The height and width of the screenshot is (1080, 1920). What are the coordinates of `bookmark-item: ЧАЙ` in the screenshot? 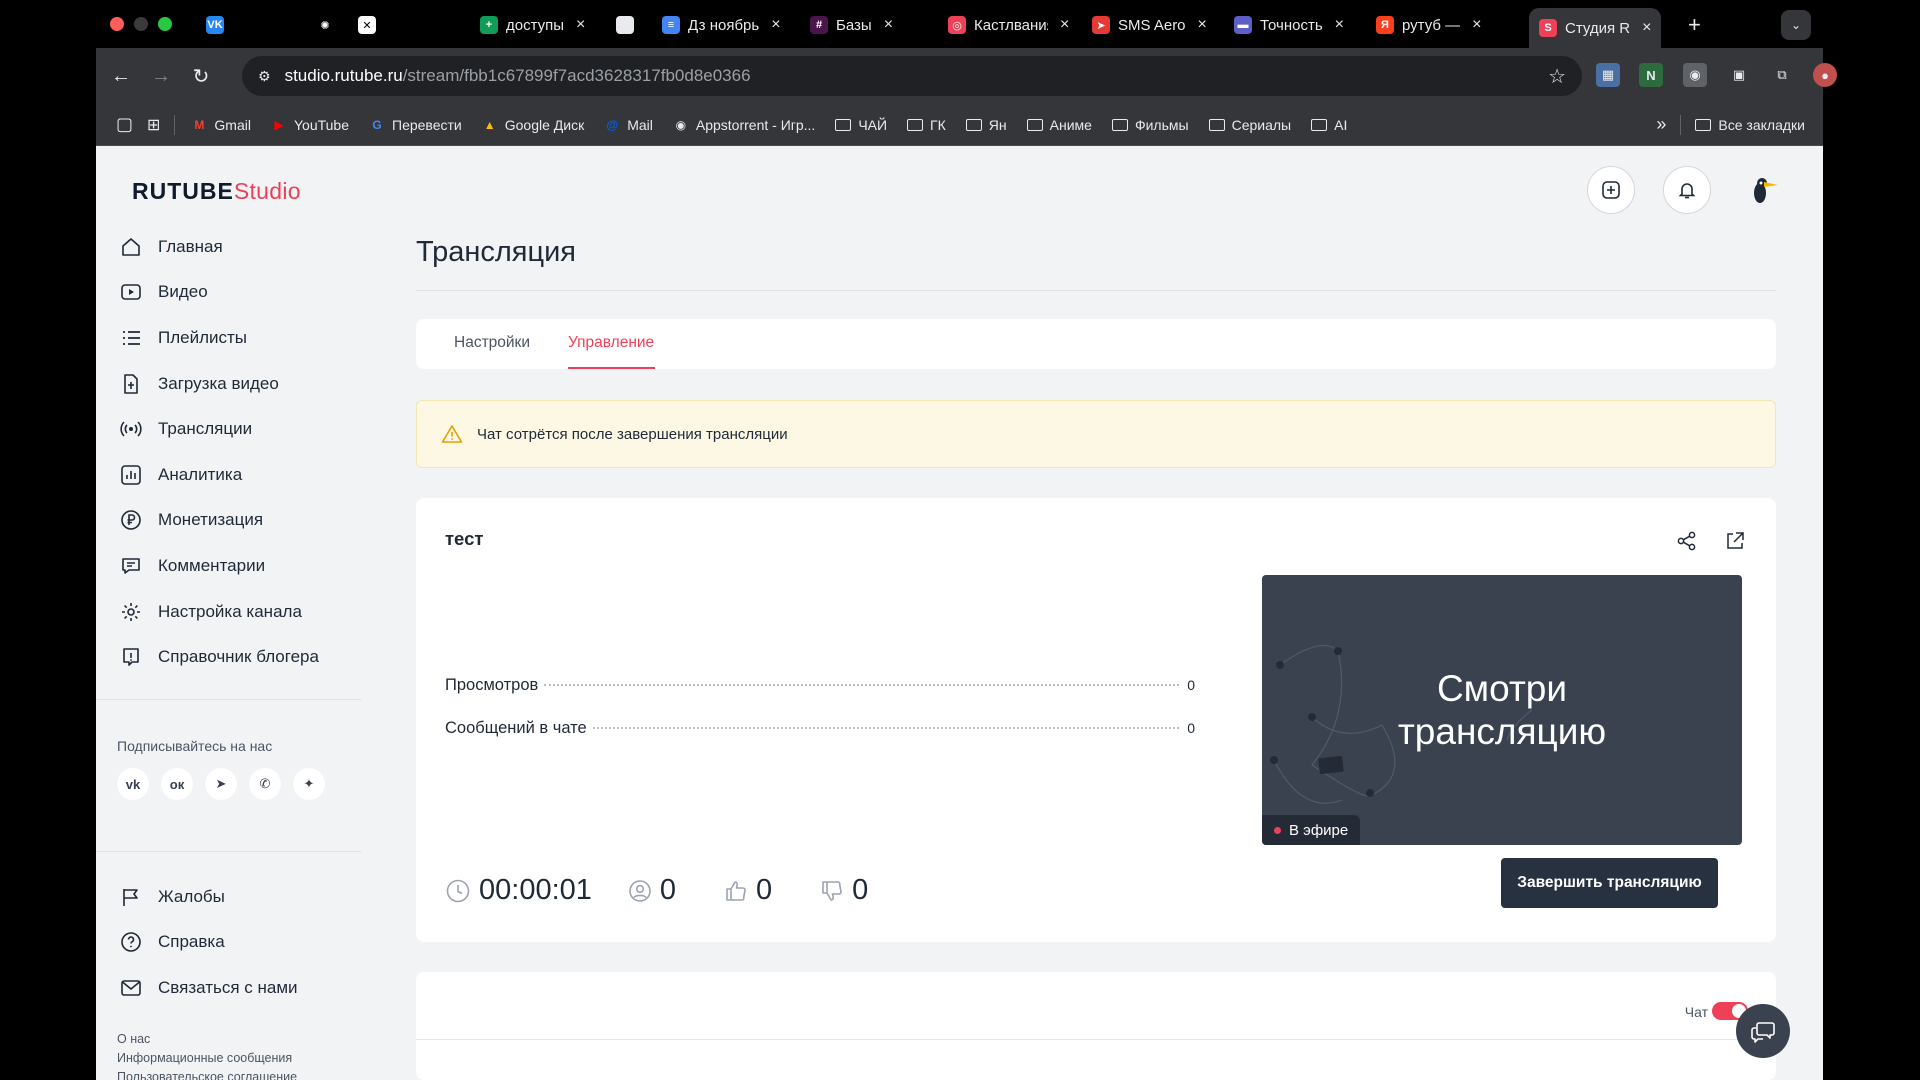 It's located at (861, 125).